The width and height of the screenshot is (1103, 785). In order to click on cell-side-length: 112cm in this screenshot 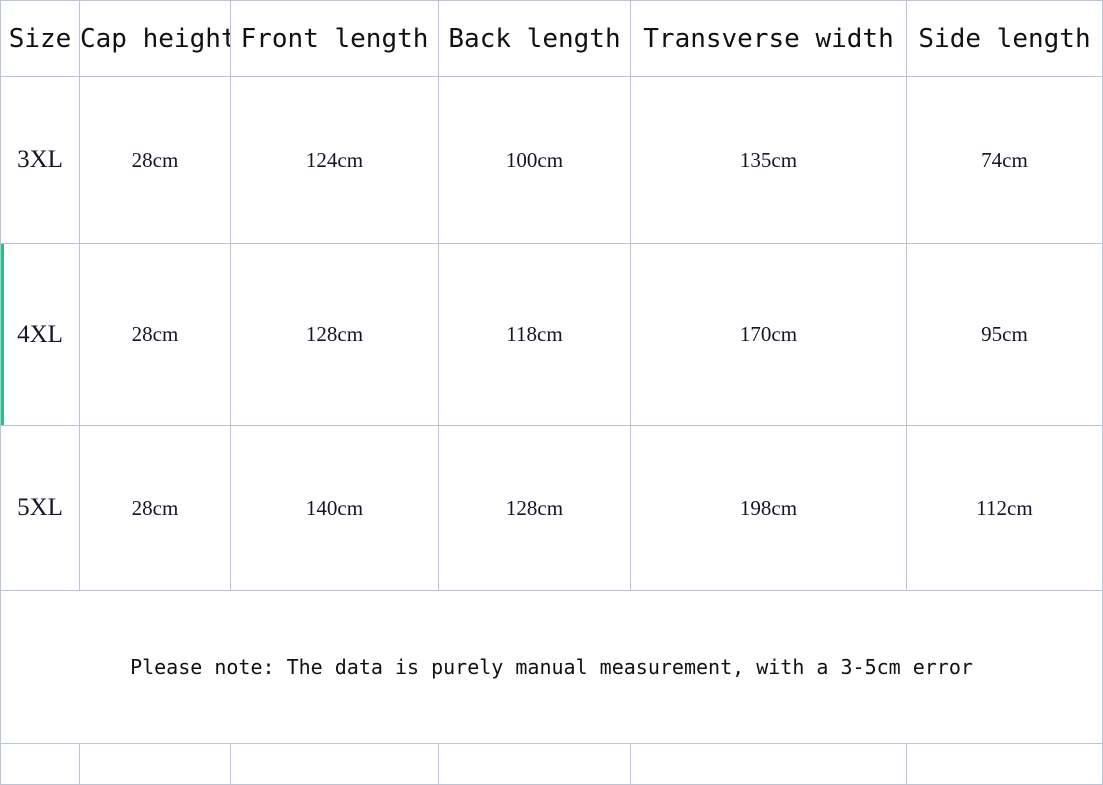, I will do `click(1004, 508)`.